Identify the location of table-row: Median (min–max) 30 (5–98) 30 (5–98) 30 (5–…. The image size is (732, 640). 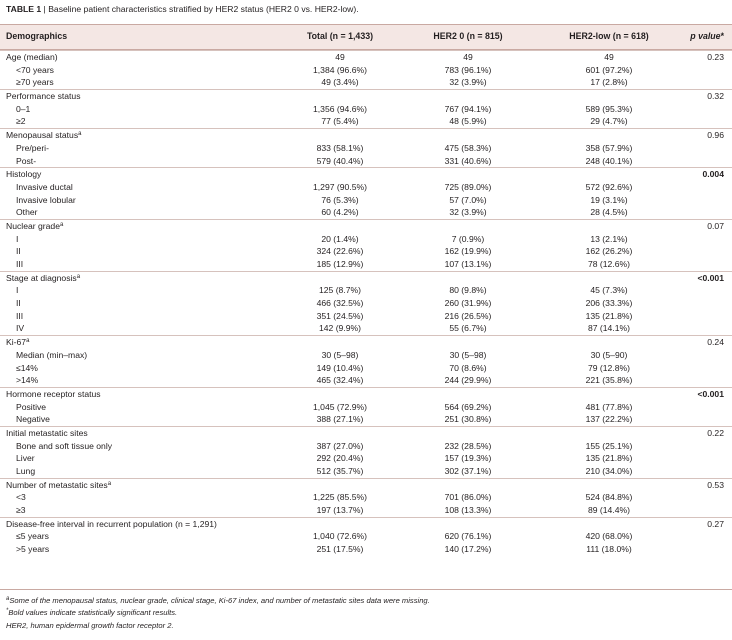
(366, 355).